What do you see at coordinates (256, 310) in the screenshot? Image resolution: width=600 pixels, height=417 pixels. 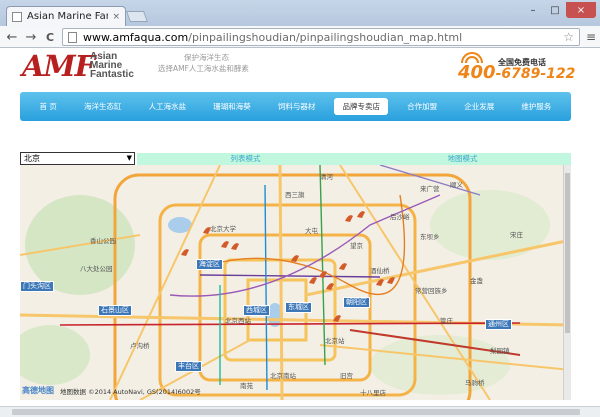 I see `district-label: 西城区` at bounding box center [256, 310].